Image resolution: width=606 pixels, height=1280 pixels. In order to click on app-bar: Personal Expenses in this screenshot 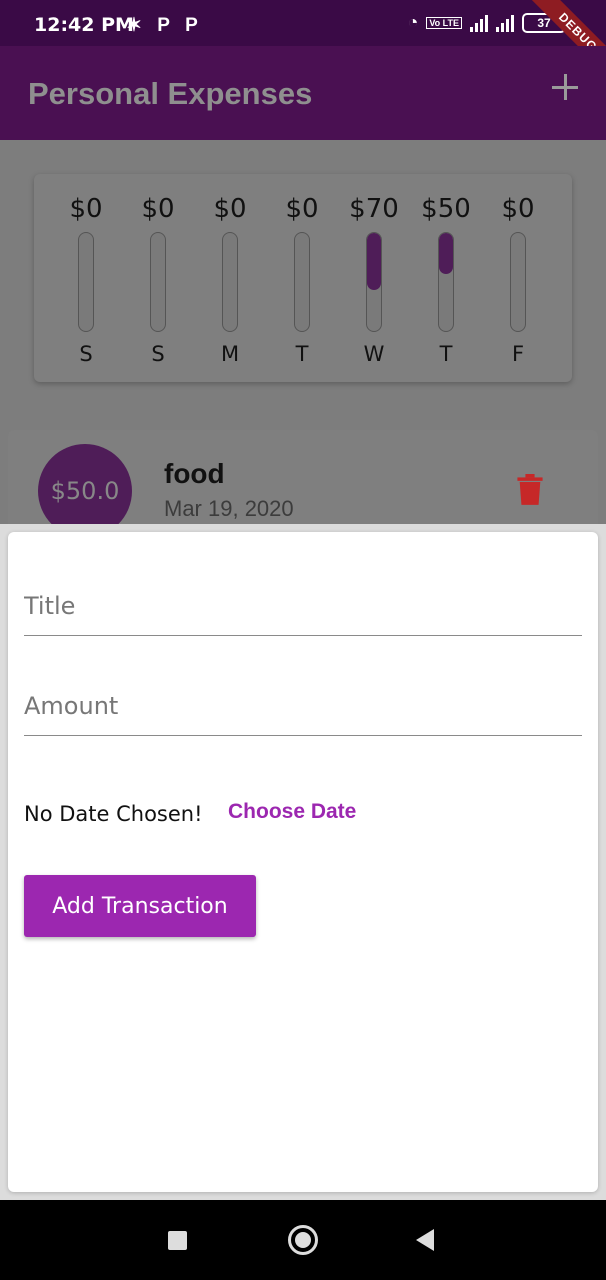, I will do `click(303, 93)`.